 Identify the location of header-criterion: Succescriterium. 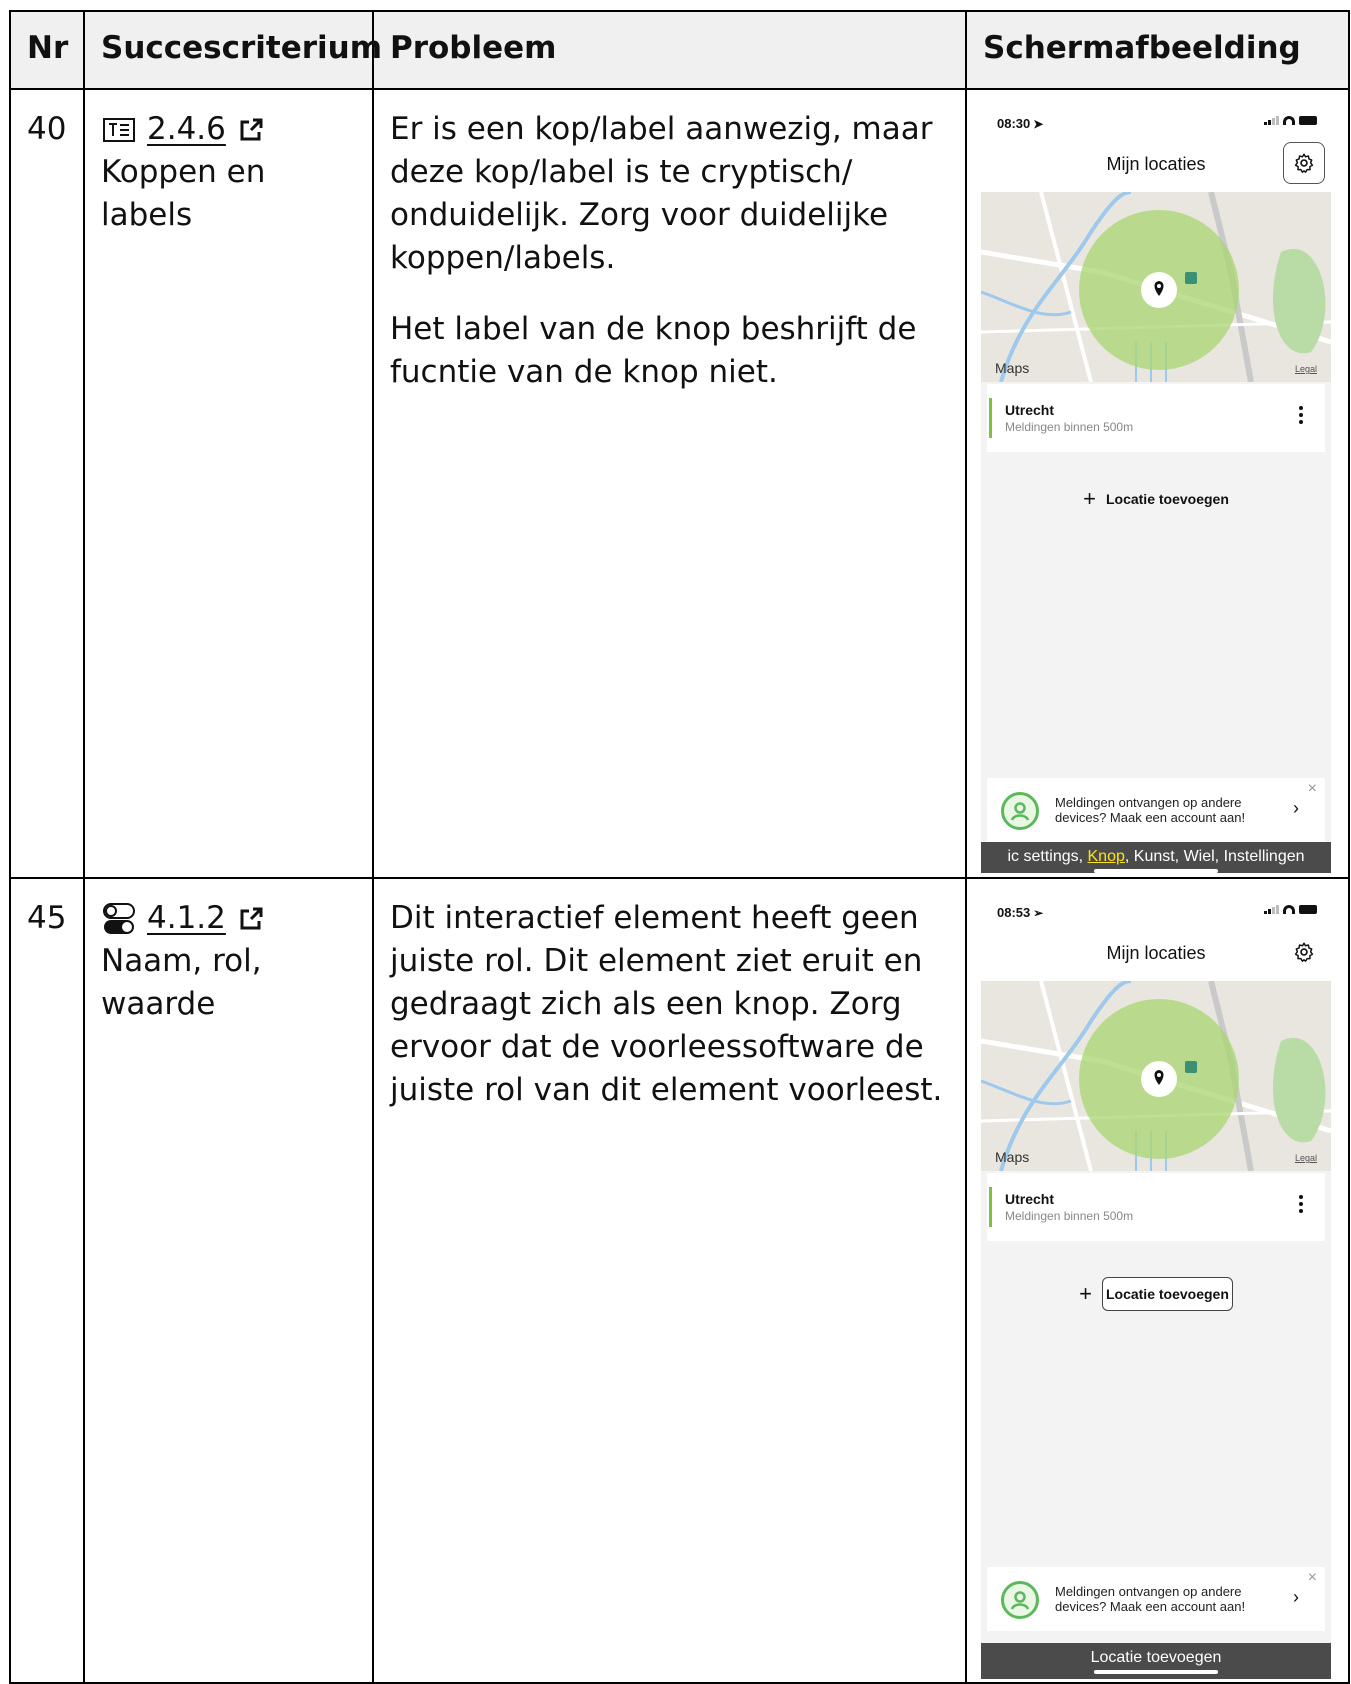
(232, 50).